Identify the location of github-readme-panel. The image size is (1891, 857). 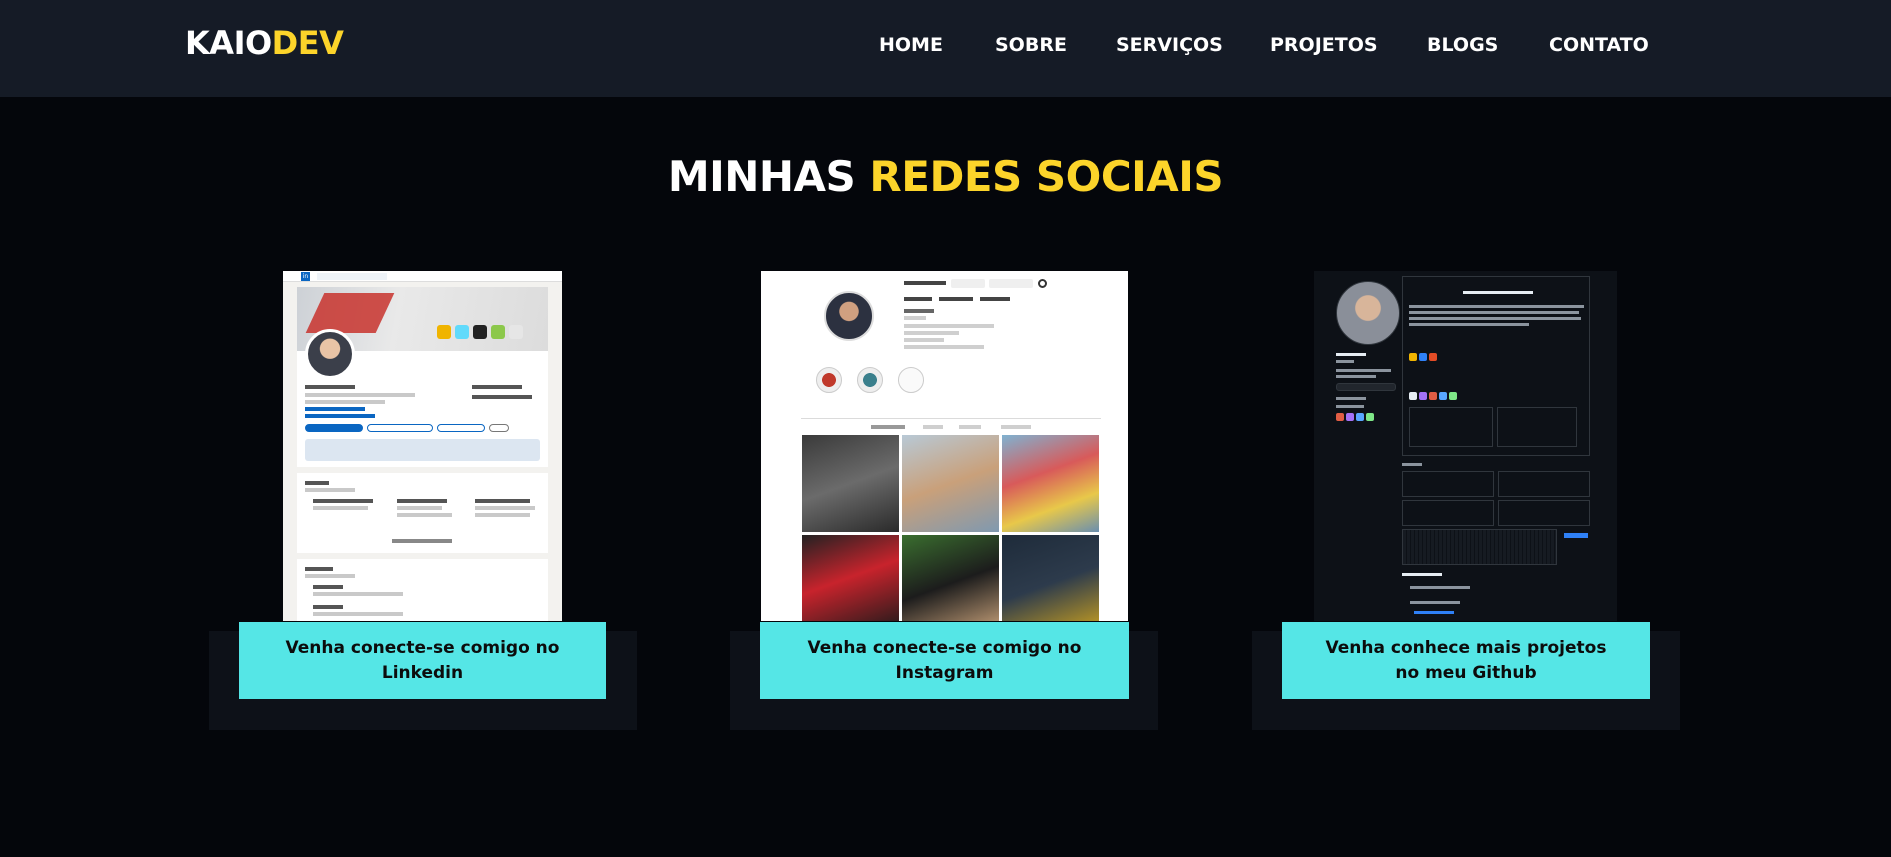
(1496, 366).